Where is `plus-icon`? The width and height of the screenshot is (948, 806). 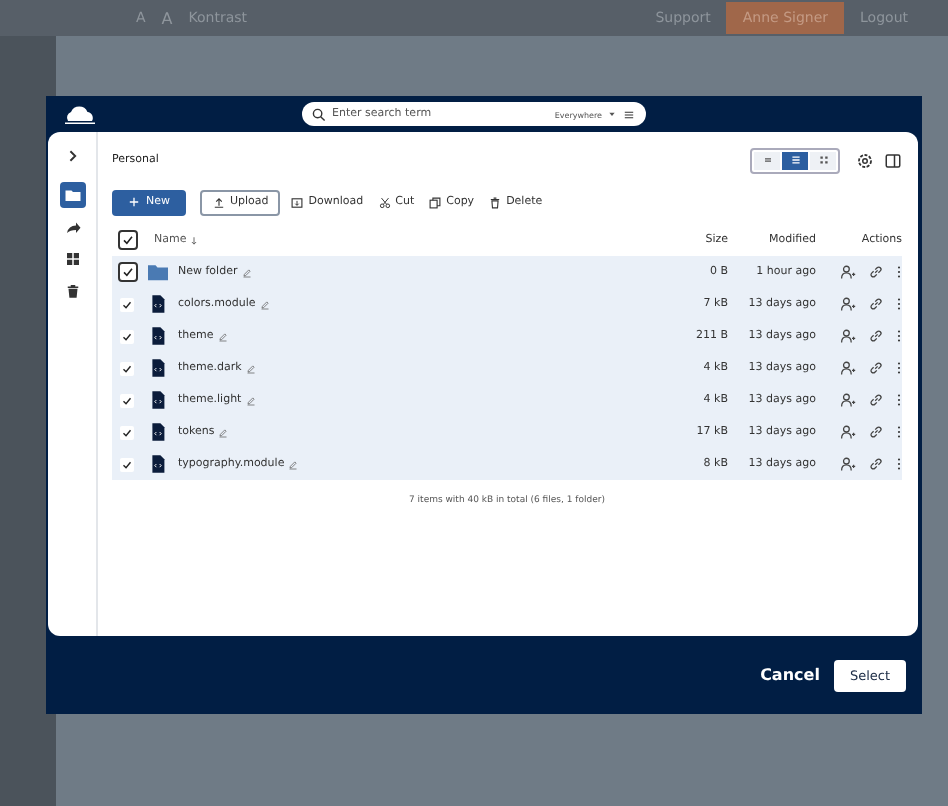 plus-icon is located at coordinates (134, 202).